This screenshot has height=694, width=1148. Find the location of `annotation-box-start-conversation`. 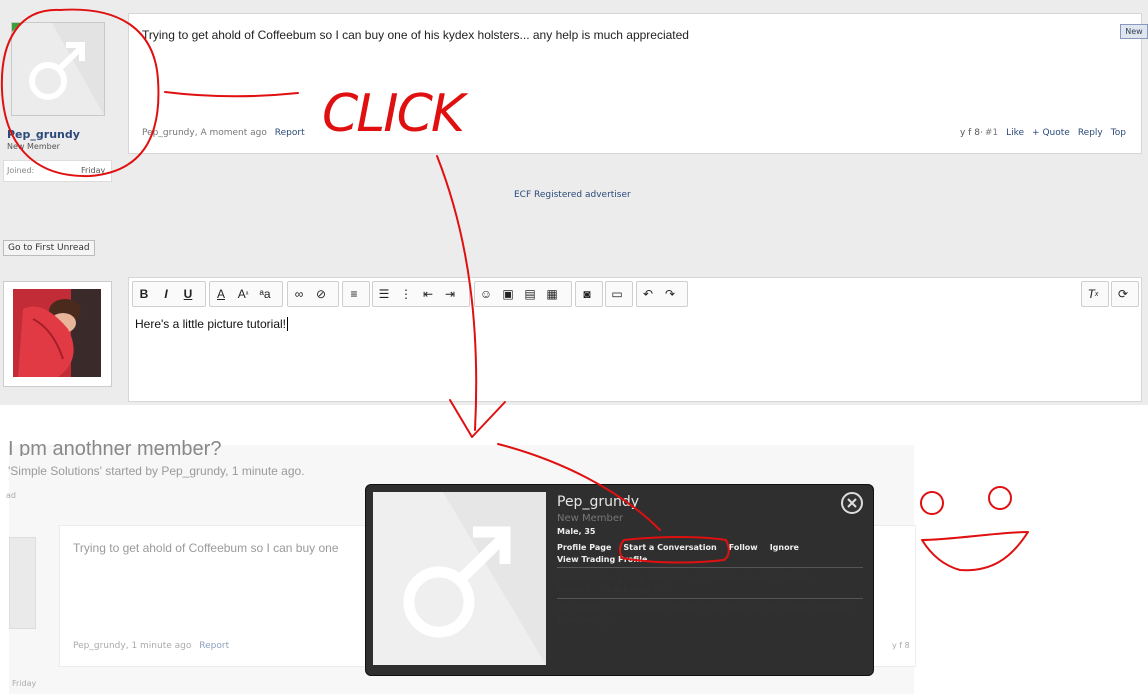

annotation-box-start-conversation is located at coordinates (674, 550).